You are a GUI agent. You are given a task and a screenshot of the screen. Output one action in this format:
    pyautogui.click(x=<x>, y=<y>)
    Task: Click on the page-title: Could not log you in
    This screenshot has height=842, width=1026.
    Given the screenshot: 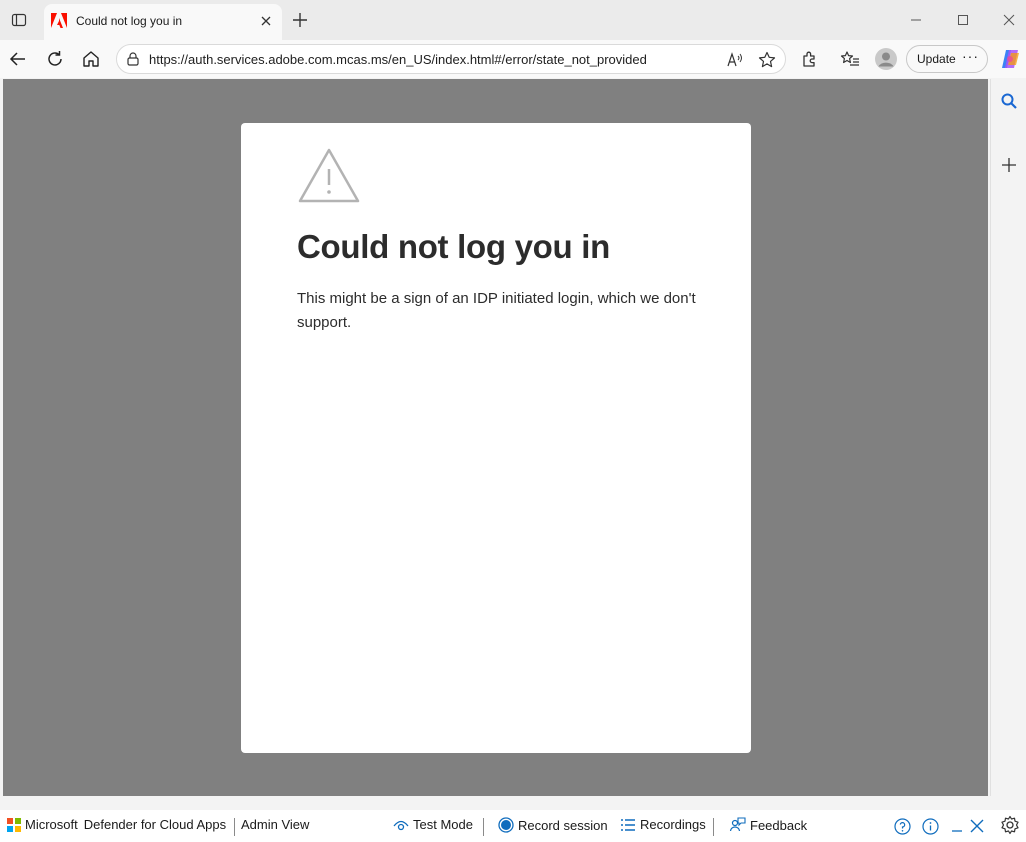 What is the action you would take?
    pyautogui.click(x=453, y=246)
    